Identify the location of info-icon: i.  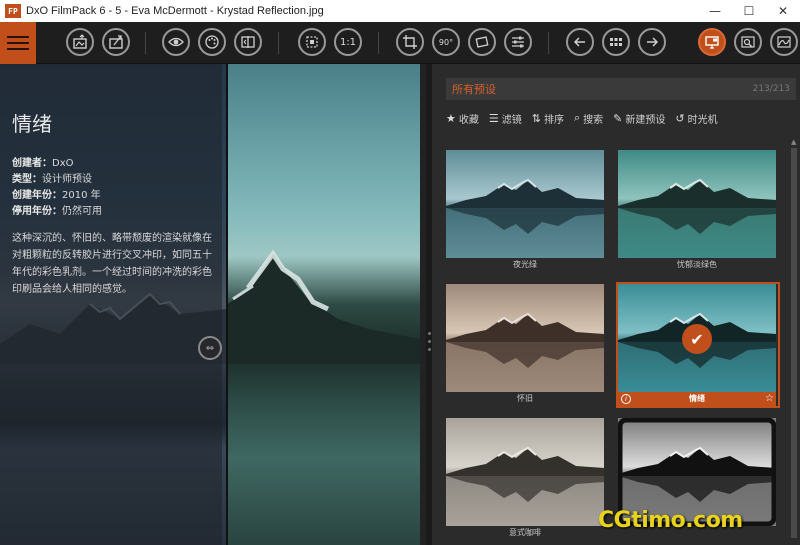
(626, 399).